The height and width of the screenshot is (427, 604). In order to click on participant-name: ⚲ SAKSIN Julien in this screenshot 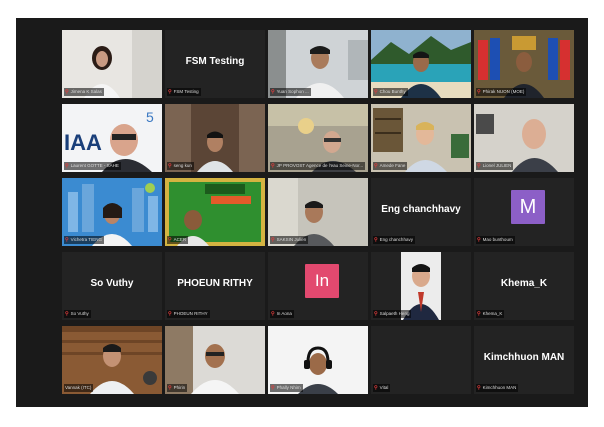, I will do `click(289, 240)`.